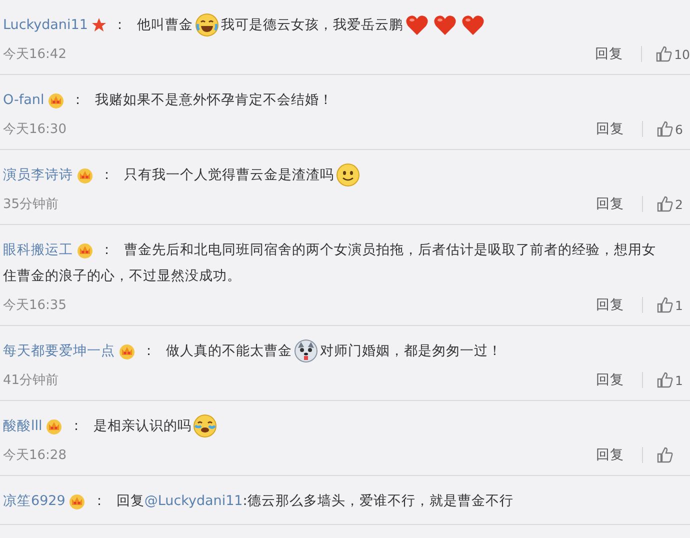 The image size is (690, 538). Describe the element at coordinates (34, 455) in the screenshot. I see `timestamp: 今天16:28` at that location.